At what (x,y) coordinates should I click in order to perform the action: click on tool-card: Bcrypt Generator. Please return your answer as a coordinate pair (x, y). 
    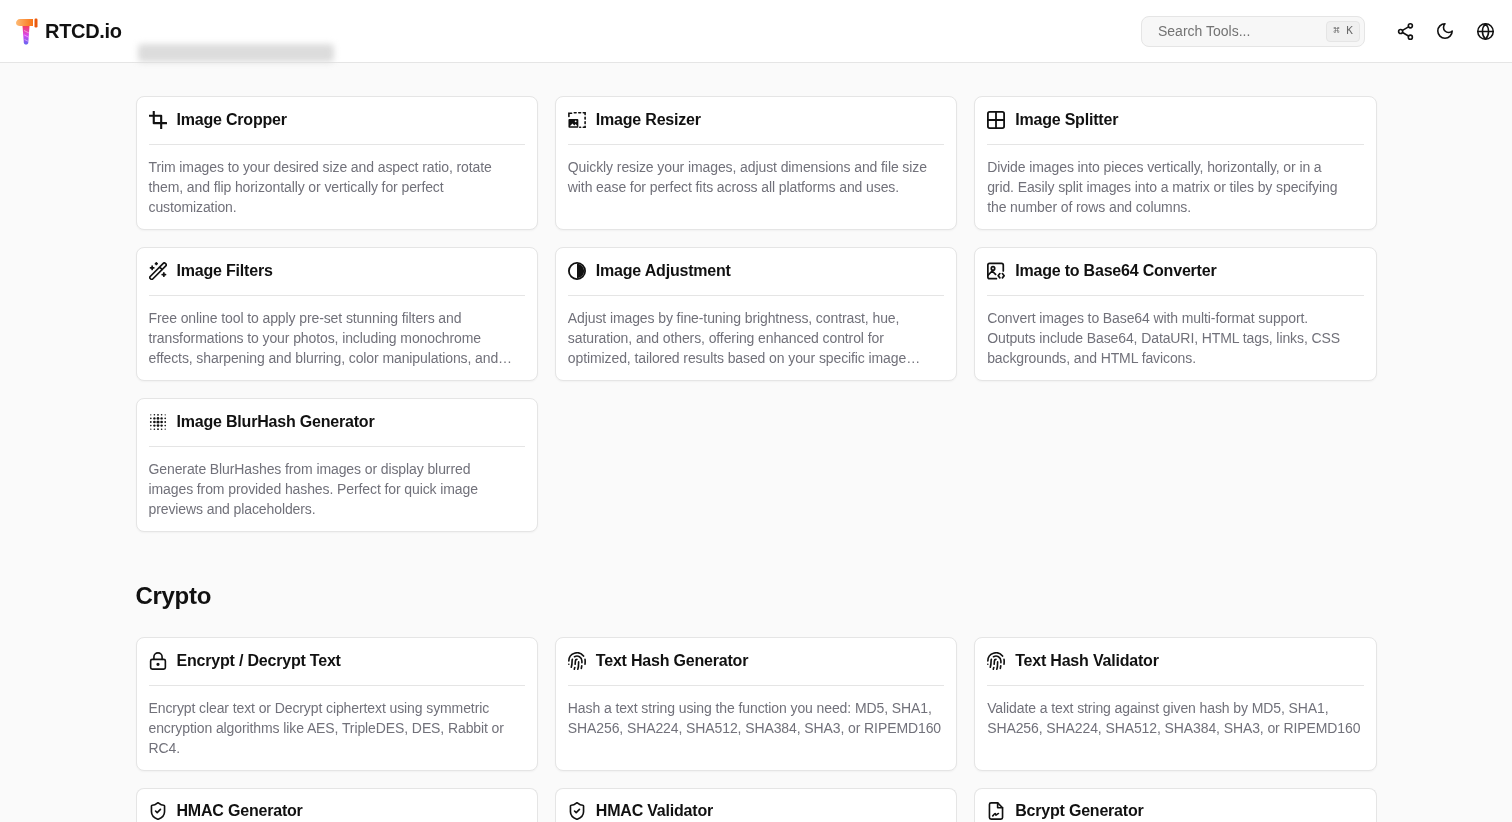
    Looking at the image, I should click on (1175, 805).